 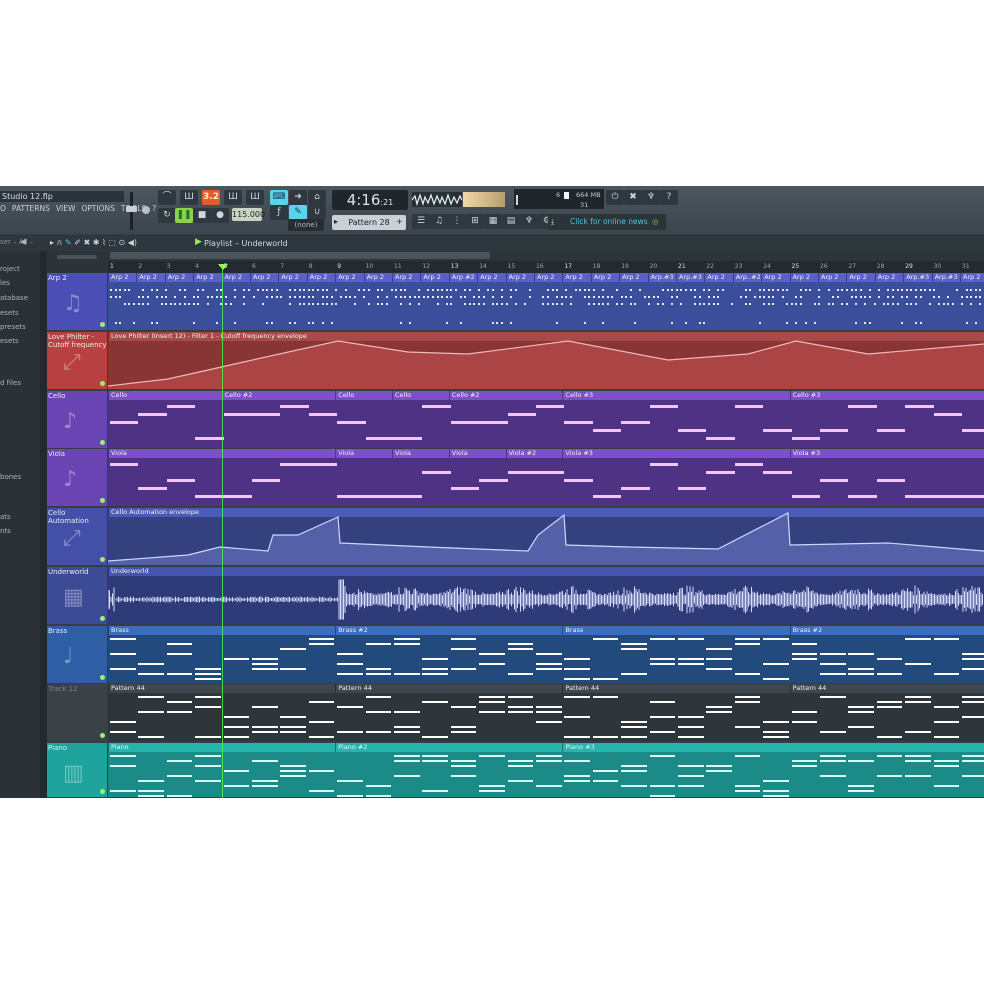 What do you see at coordinates (122, 242) in the screenshot?
I see `zoom-tool-icon: ⊙` at bounding box center [122, 242].